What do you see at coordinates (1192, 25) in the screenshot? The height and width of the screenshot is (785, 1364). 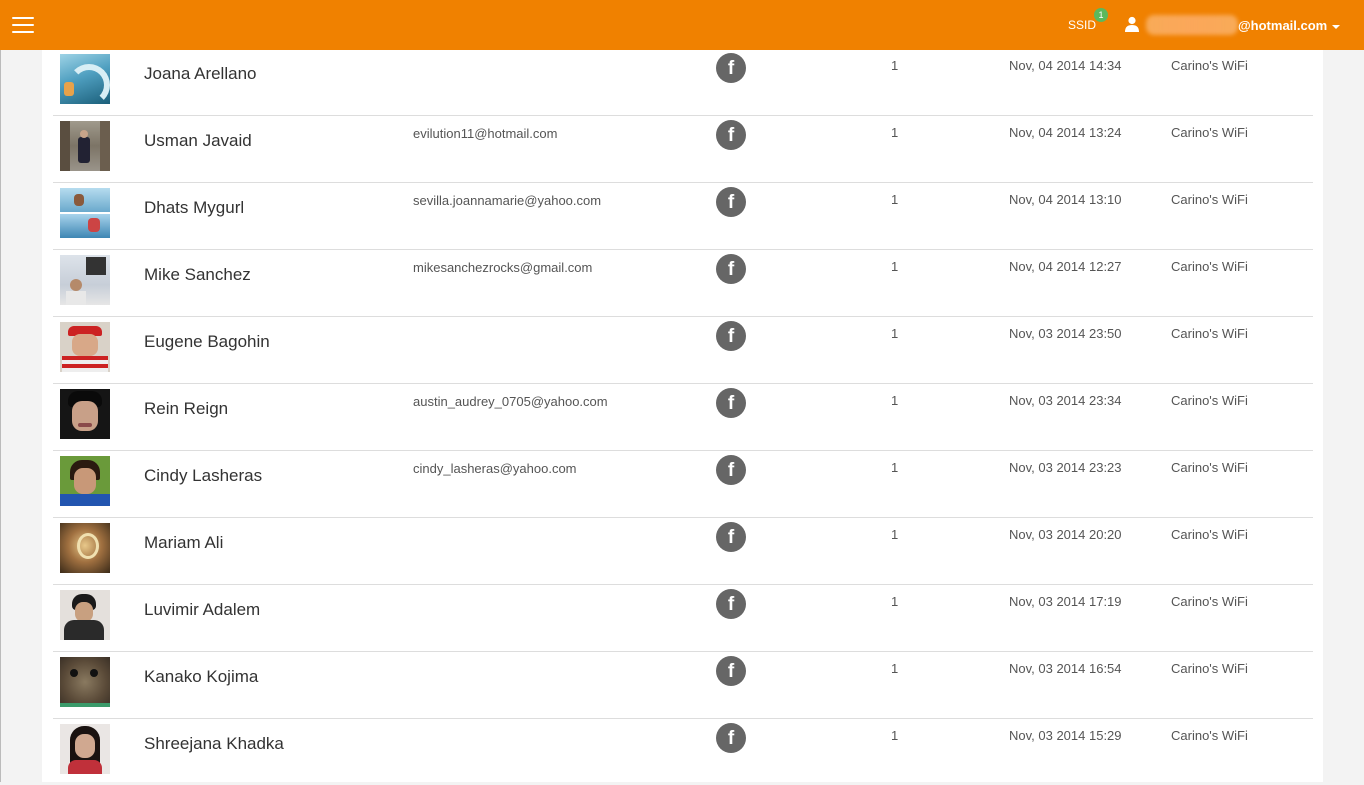 I see `redacted-username` at bounding box center [1192, 25].